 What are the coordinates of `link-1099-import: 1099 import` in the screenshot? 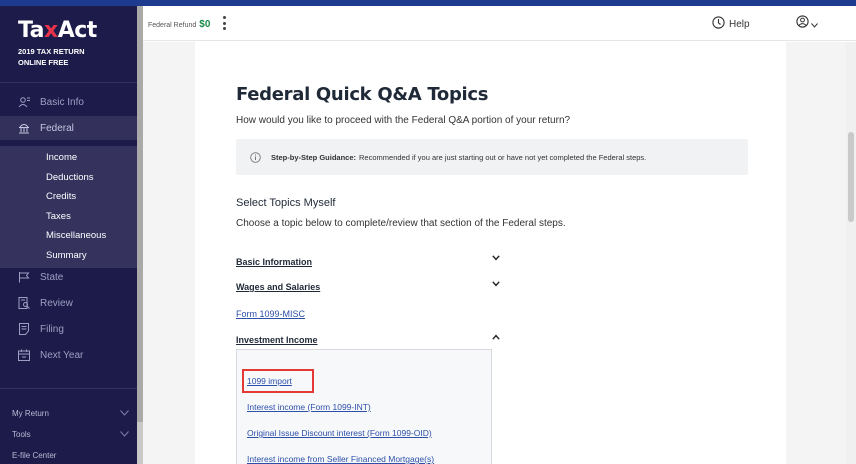 It's located at (269, 381).